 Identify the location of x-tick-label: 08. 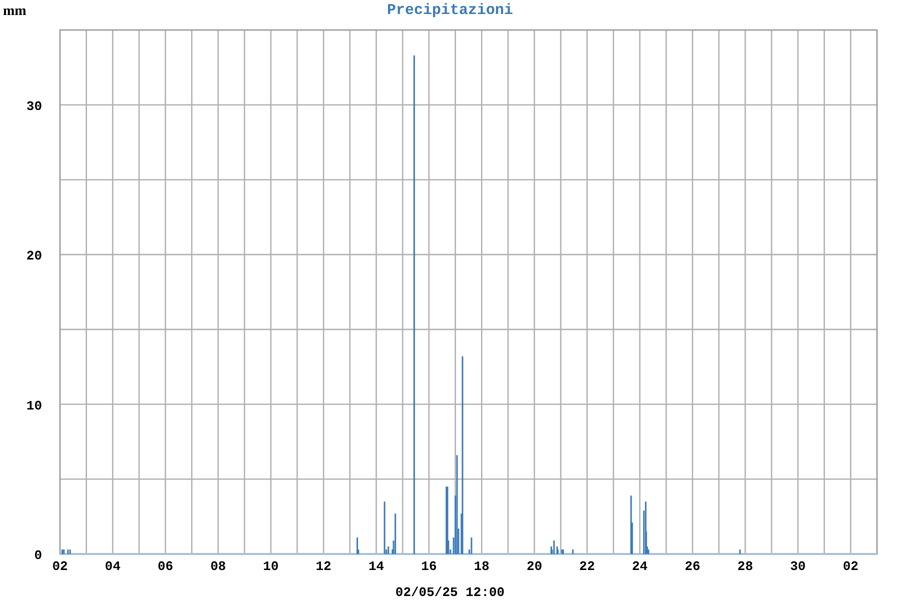
(218, 566).